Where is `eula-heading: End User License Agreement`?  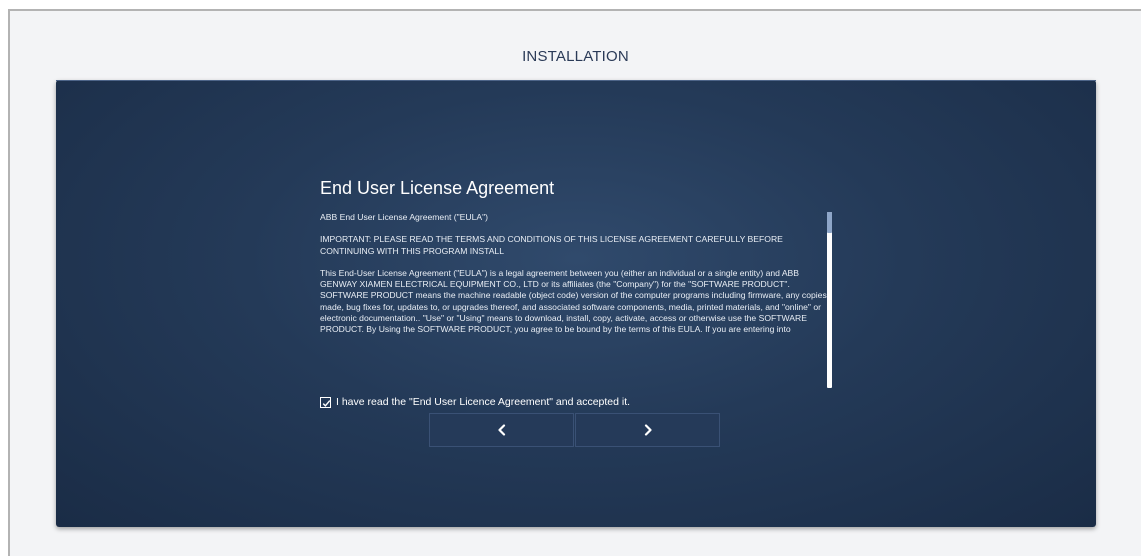
eula-heading: End User License Agreement is located at coordinates (437, 188).